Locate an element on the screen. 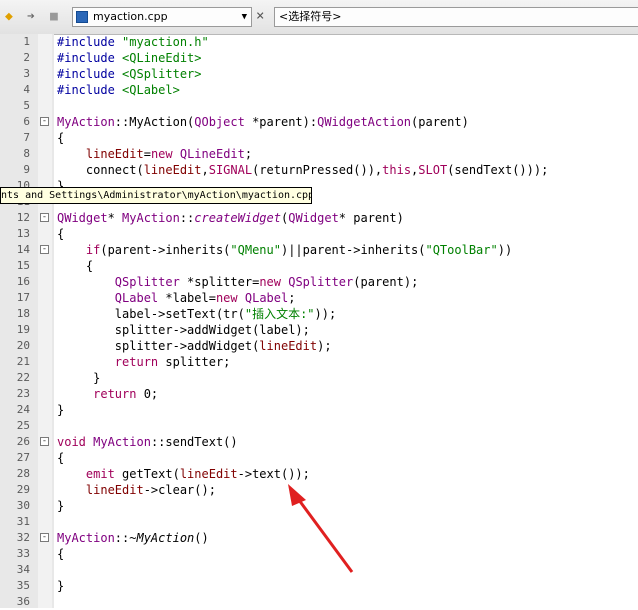 This screenshot has height=610, width=638. arrow-head is located at coordinates (297, 495).